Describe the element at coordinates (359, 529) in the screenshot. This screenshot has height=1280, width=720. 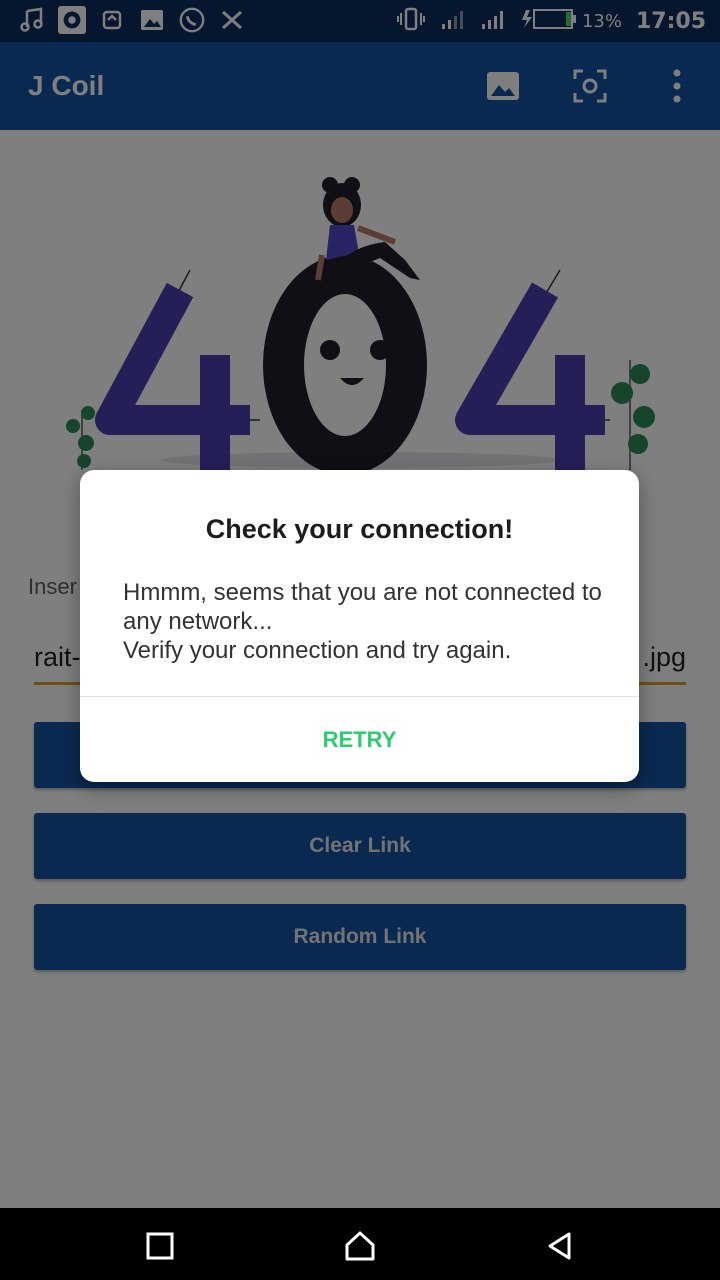
I see `dialog-title: Check your connection!` at that location.